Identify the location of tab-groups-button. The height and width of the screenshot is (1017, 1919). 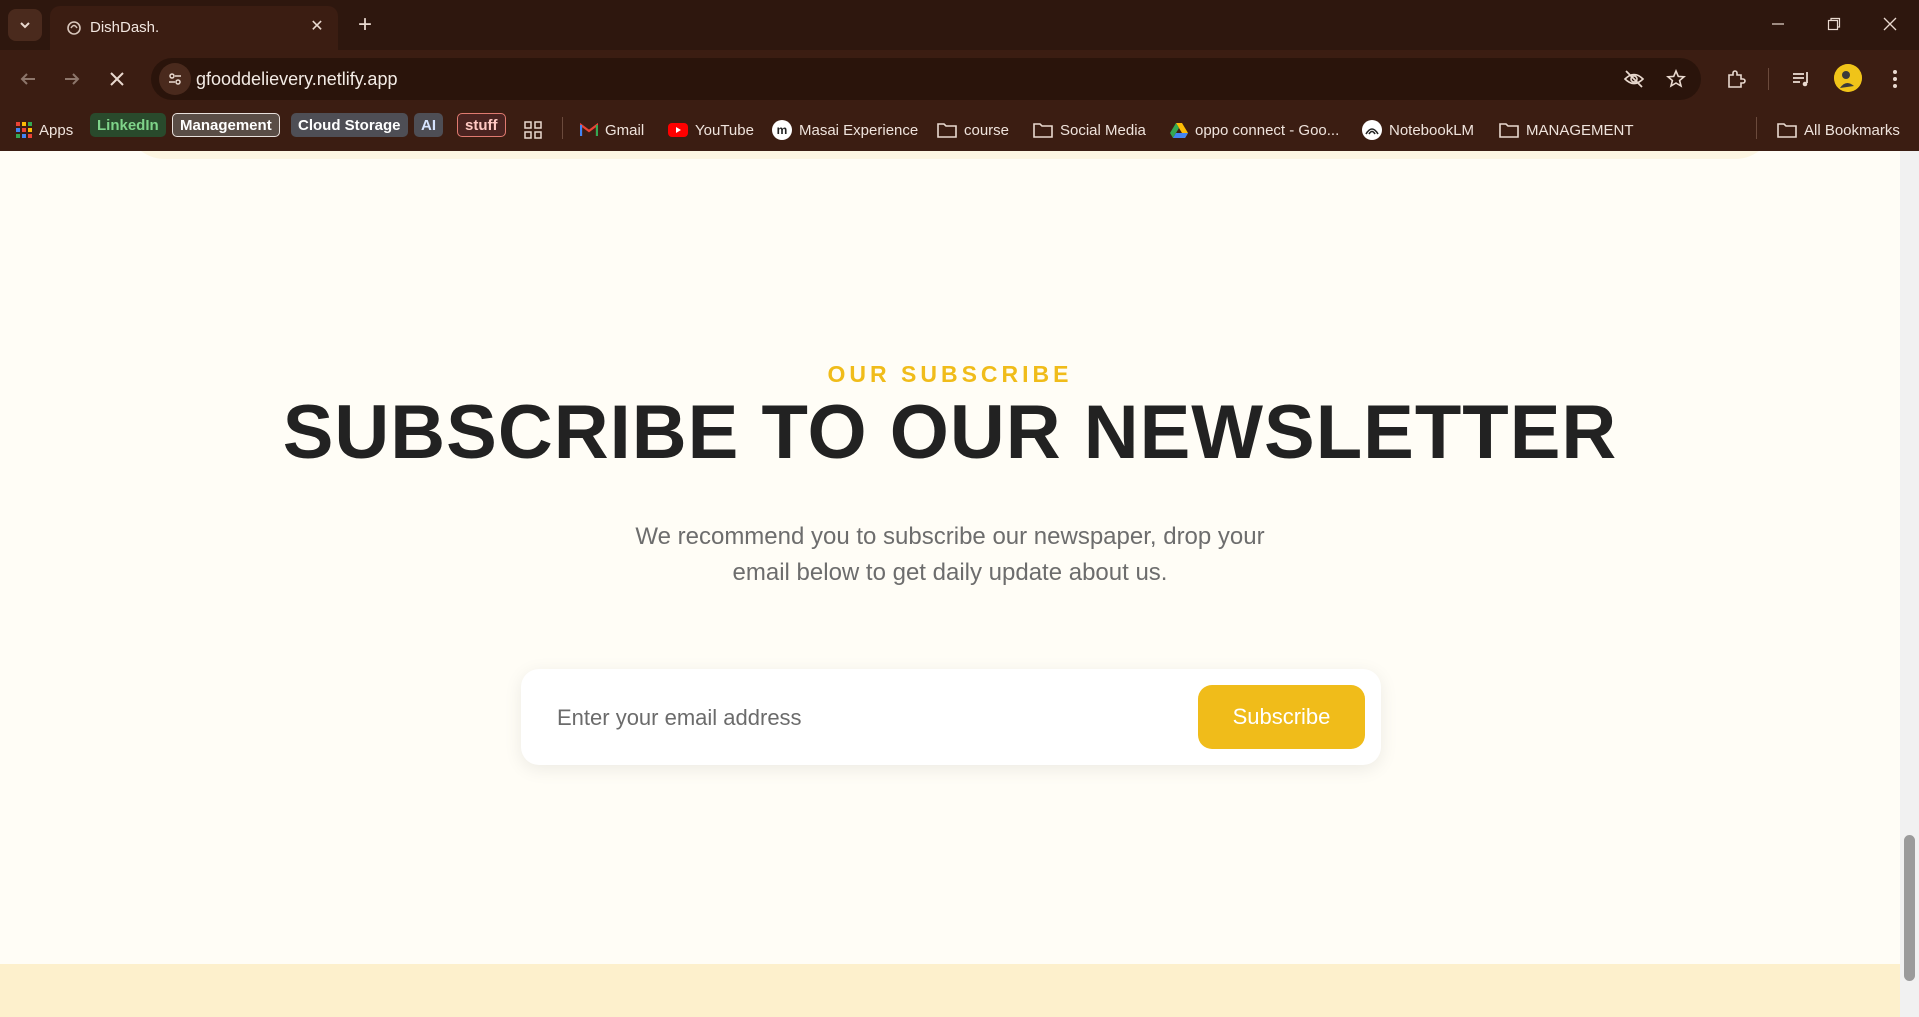
(536, 130).